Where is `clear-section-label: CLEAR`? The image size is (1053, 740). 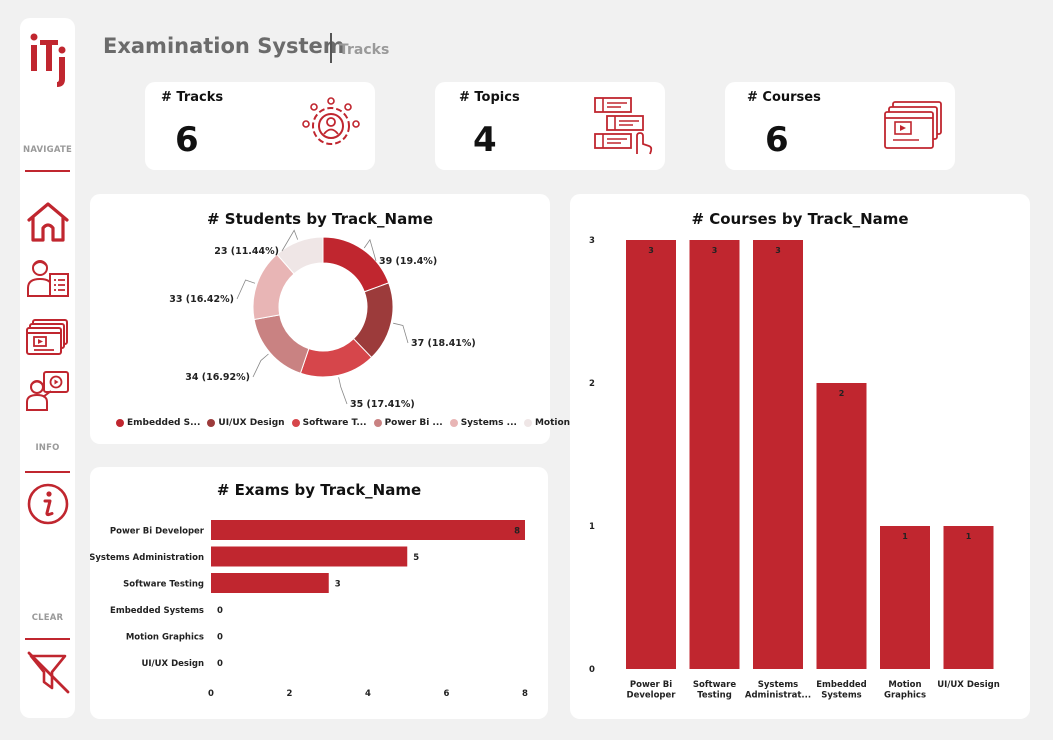
clear-section-label: CLEAR is located at coordinates (47, 618).